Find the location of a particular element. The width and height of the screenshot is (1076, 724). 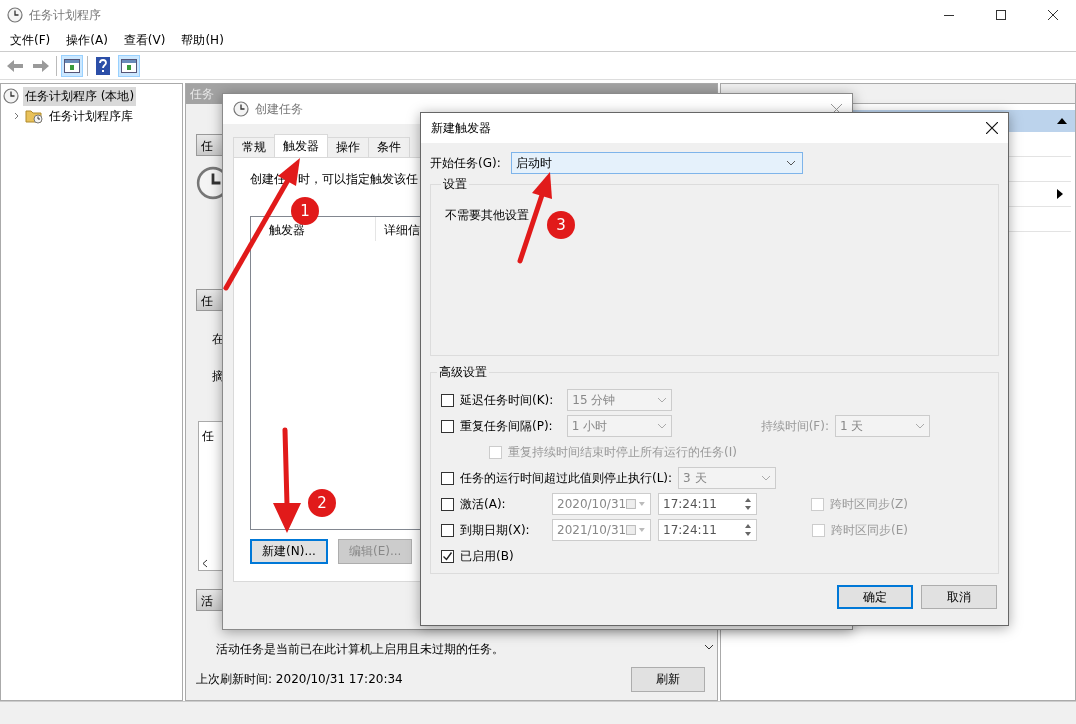

option-label: 任务的运行时间超过此值则停止执行(L): is located at coordinates (566, 478).